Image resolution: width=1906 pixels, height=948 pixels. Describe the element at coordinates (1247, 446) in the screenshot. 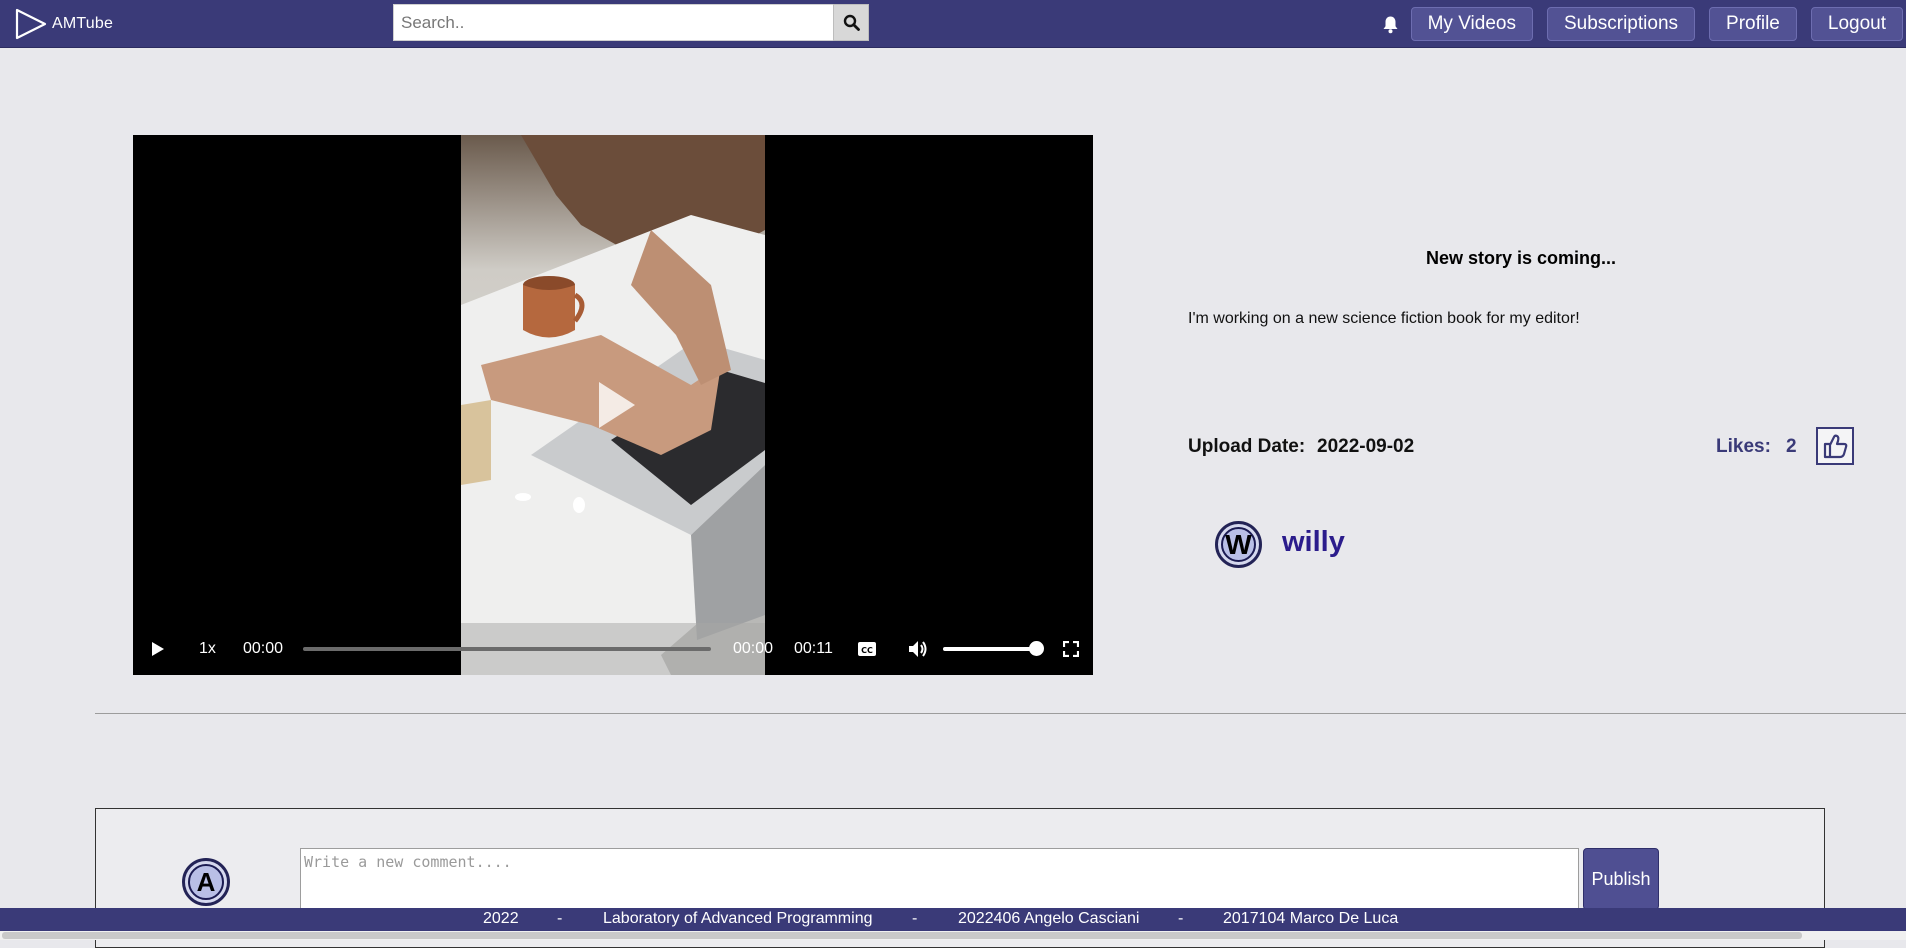

I see `upload-date-label: Upload Date:` at that location.